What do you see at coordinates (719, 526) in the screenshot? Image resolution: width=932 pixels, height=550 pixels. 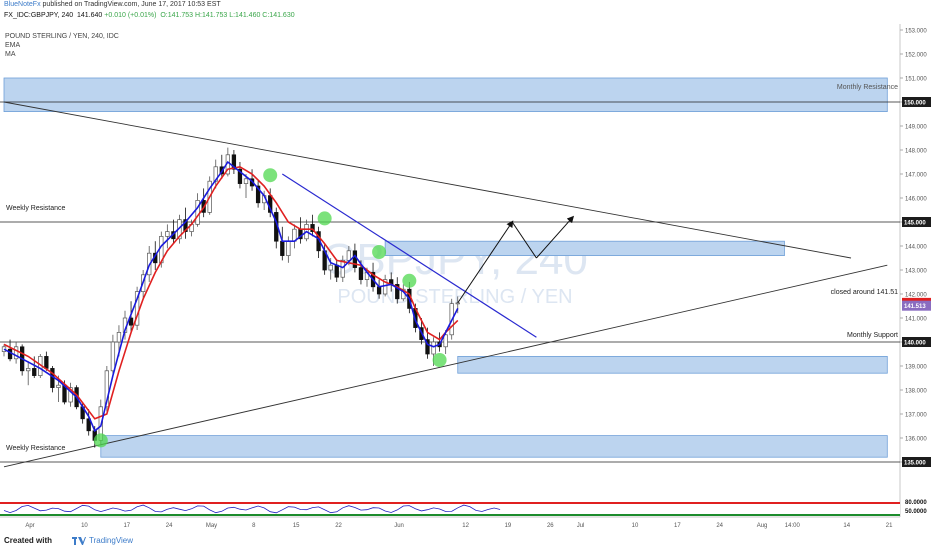 I see `x-tick-label-15: 24` at bounding box center [719, 526].